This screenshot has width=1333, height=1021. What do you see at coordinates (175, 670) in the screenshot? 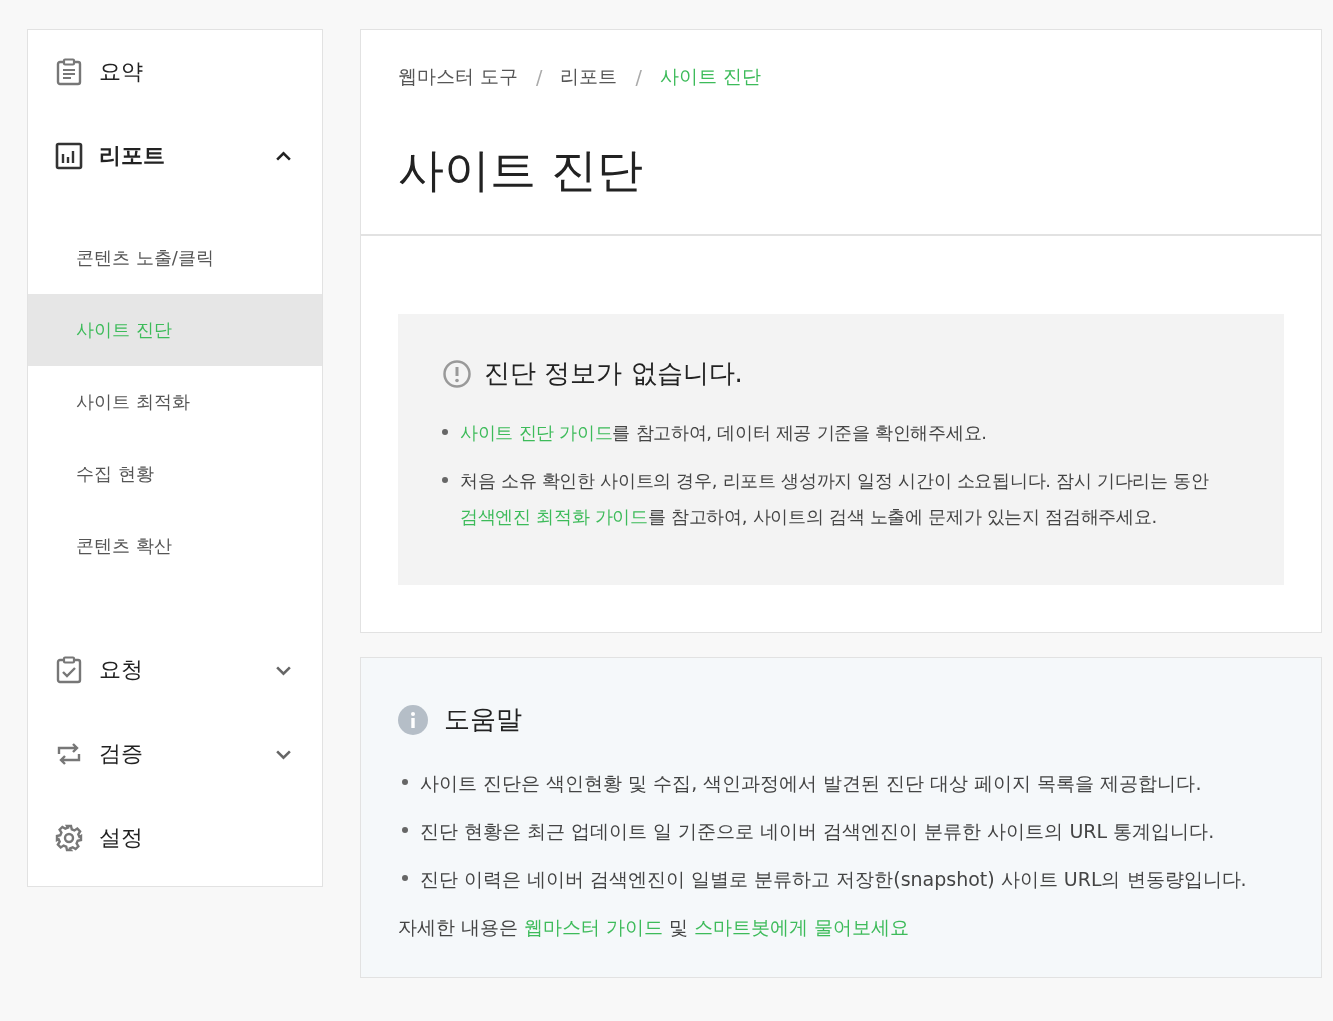
I see `sidebar-item: 요청` at bounding box center [175, 670].